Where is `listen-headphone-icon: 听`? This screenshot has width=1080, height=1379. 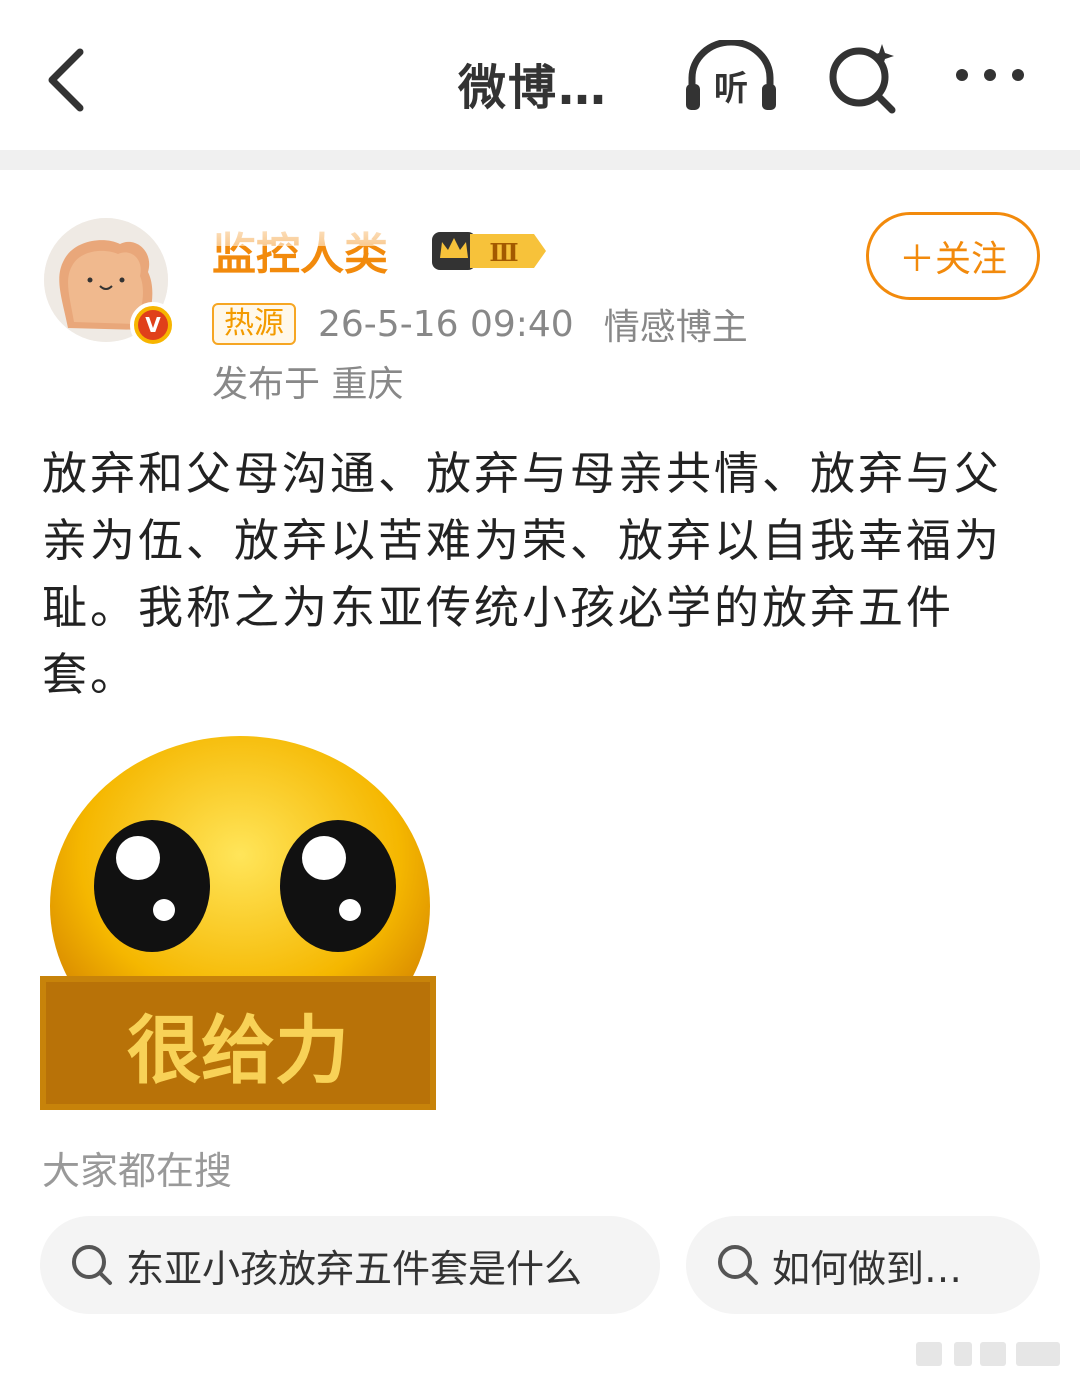 listen-headphone-icon: 听 is located at coordinates (731, 74).